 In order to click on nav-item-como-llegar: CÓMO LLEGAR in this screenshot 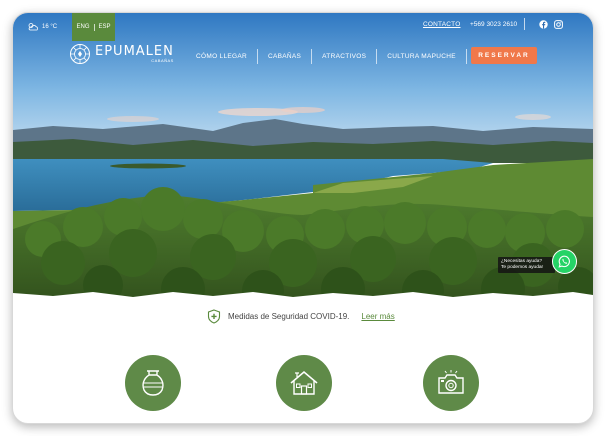, I will do `click(221, 56)`.